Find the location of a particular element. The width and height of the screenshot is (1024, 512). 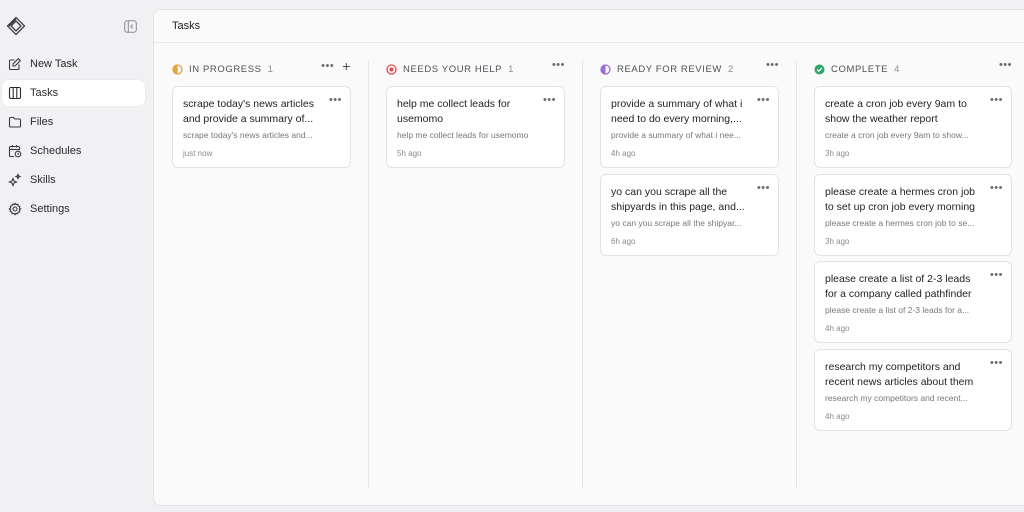

column-title: COMPLETE is located at coordinates (860, 69).